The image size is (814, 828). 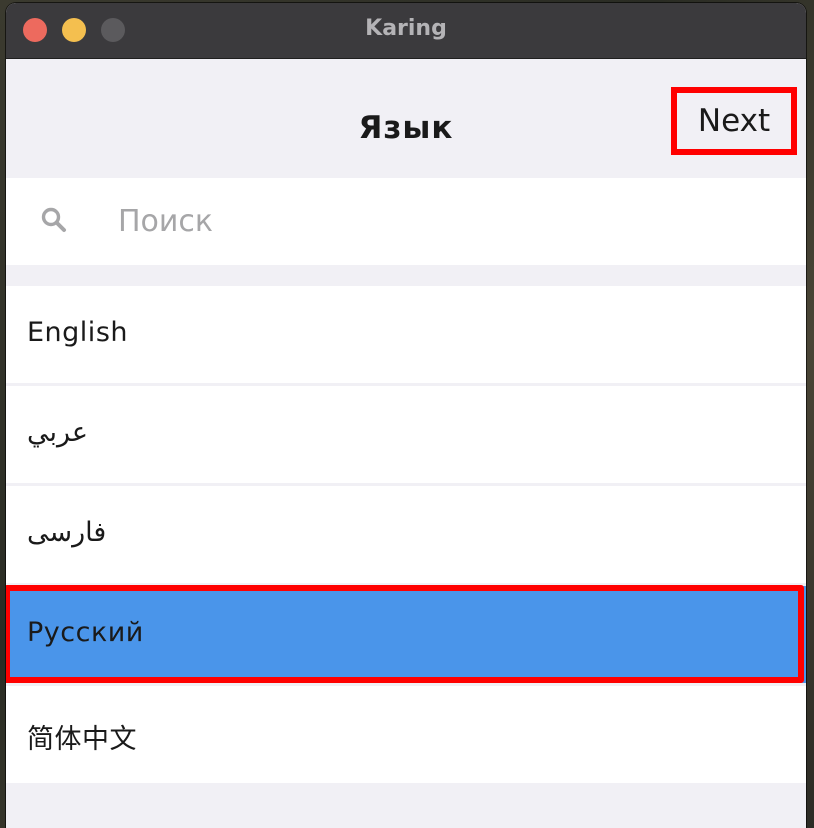 I want to click on search-input, so click(x=448, y=221).